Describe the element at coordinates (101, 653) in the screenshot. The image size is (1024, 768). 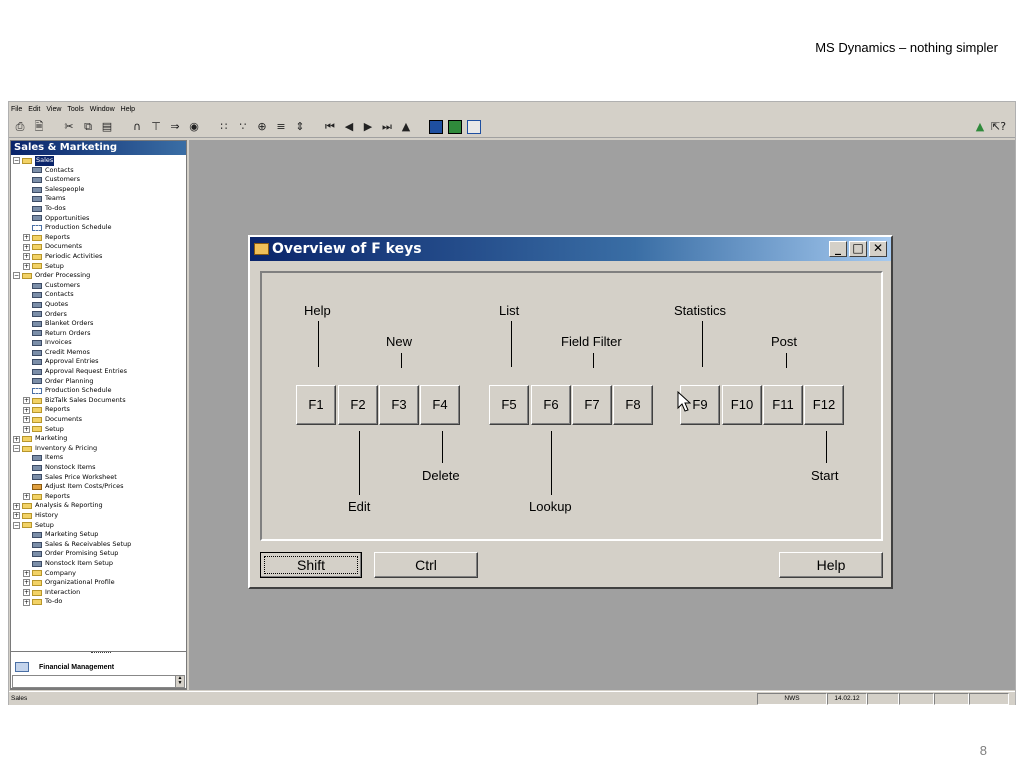
I see `splitter-grip` at that location.